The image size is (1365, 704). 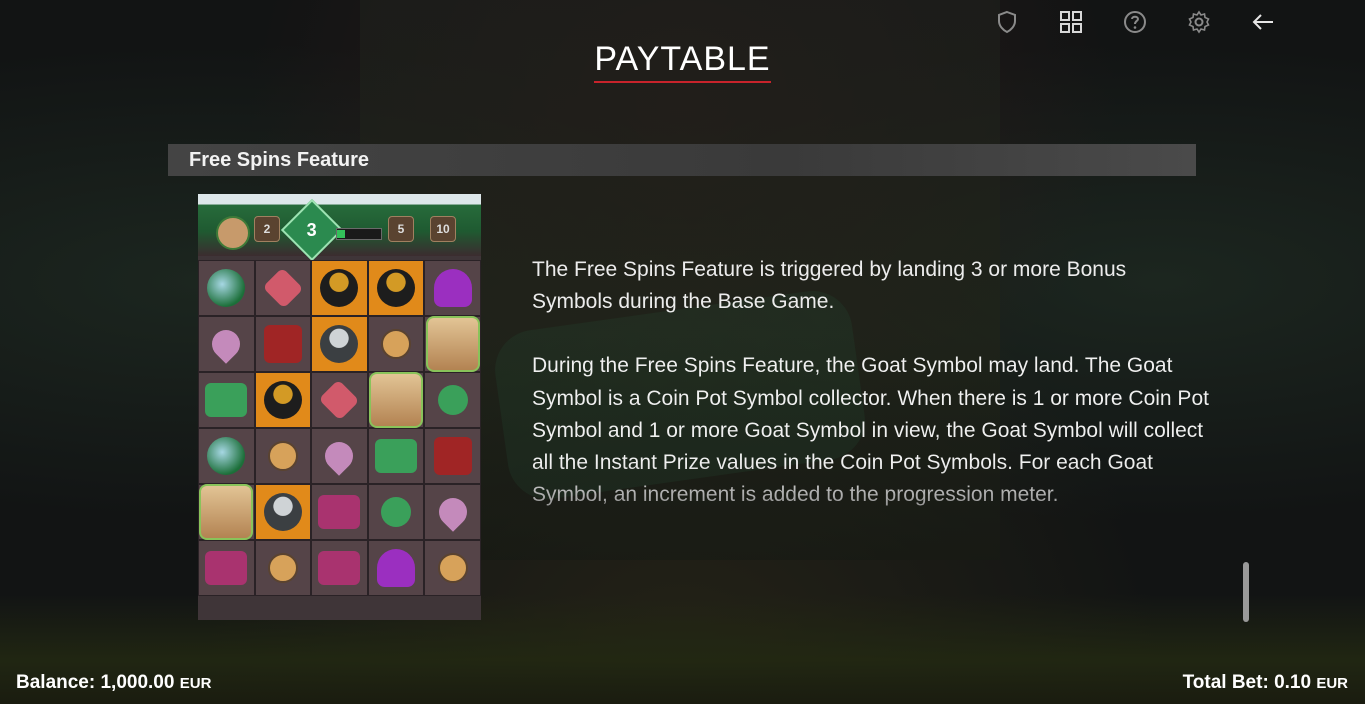 I want to click on help-button, so click(x=1135, y=22).